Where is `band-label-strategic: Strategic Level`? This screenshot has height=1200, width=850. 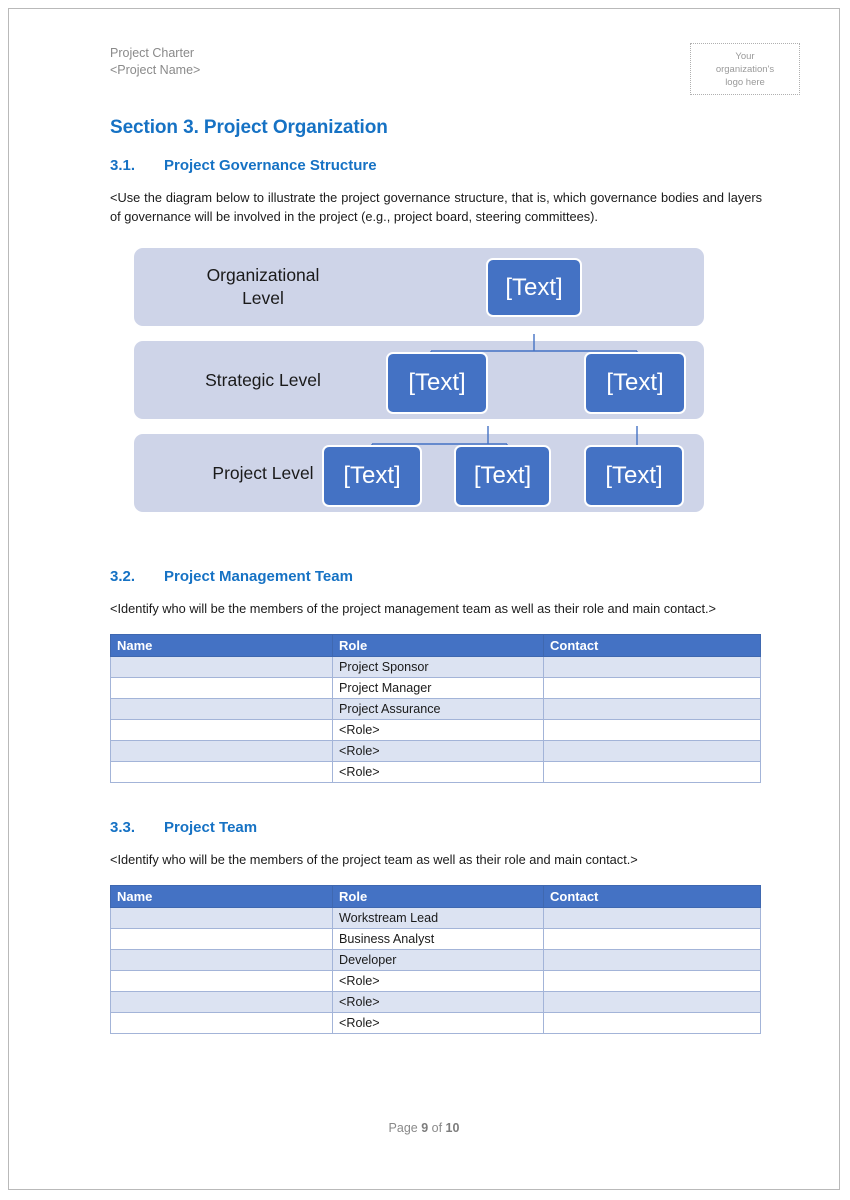 band-label-strategic: Strategic Level is located at coordinates (263, 380).